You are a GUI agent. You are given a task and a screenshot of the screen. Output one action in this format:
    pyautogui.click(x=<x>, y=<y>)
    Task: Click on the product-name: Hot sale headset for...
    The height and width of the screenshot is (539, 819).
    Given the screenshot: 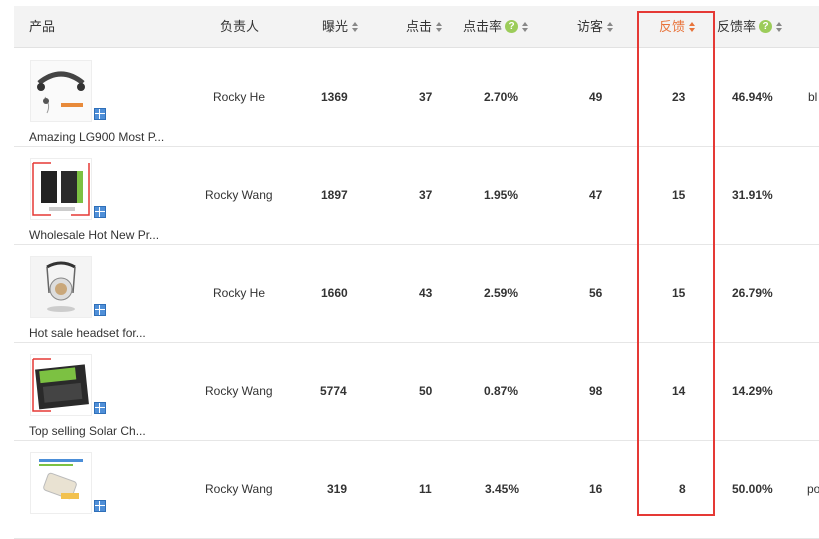 What is the action you would take?
    pyautogui.click(x=109, y=333)
    